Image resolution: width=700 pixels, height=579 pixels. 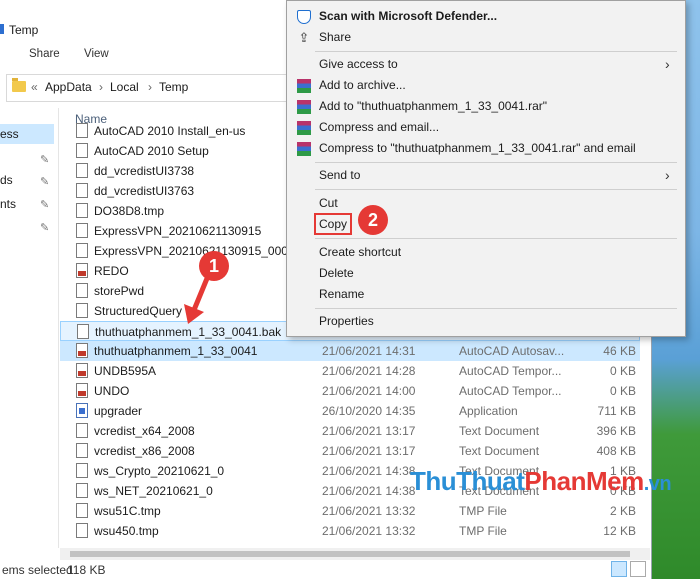 What do you see at coordinates (486, 106) in the screenshot?
I see `menu-item-add-to-rar: Add to "thuthuatphanmem_1_33_0041.rar"` at bounding box center [486, 106].